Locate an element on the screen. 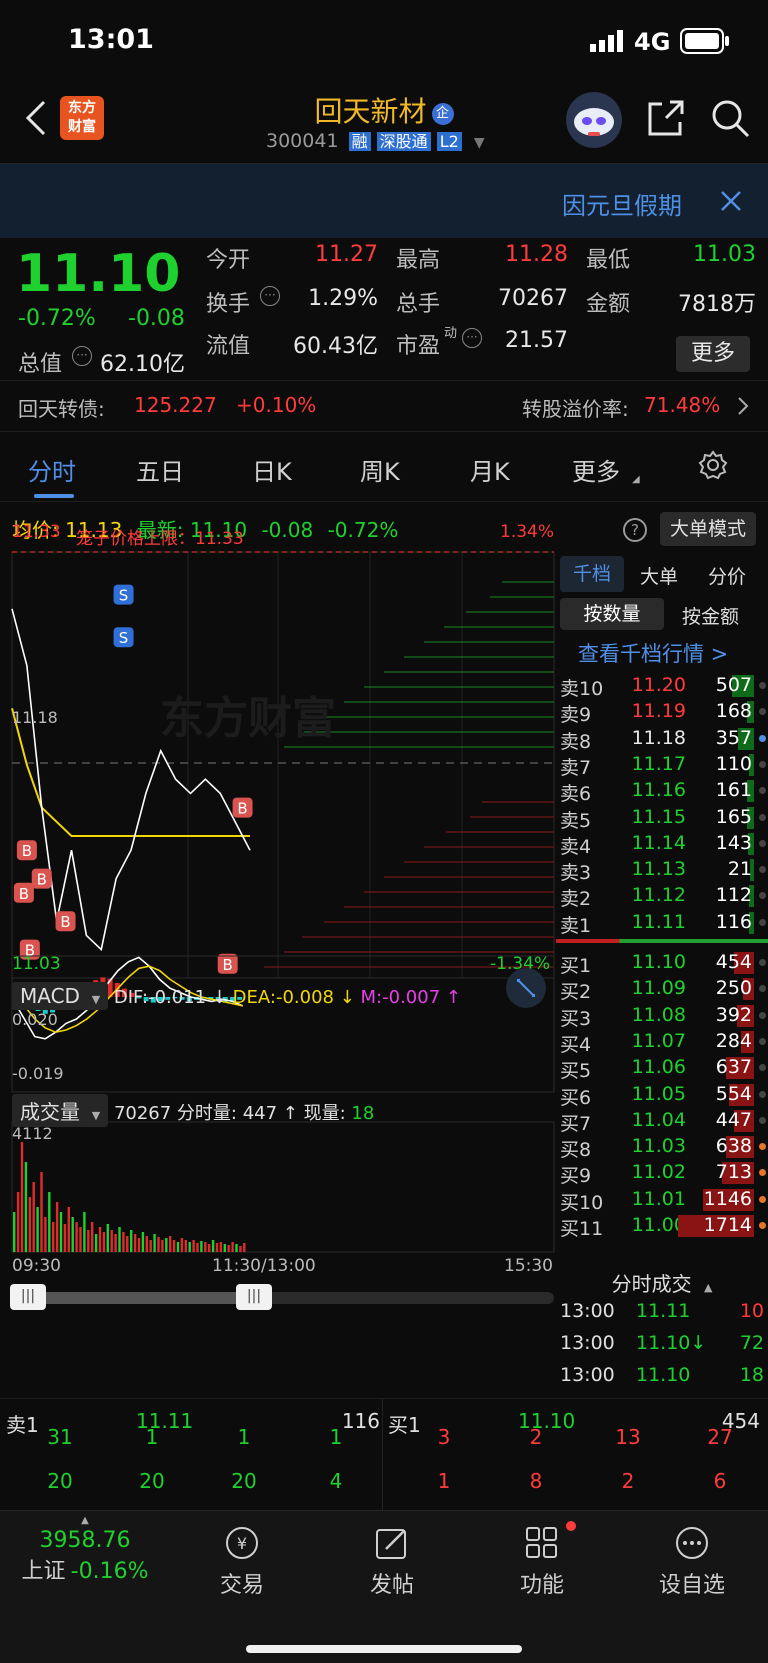 Image resolution: width=768 pixels, height=1663 pixels. nav-trade: ¥ 交易 is located at coordinates (242, 1555).